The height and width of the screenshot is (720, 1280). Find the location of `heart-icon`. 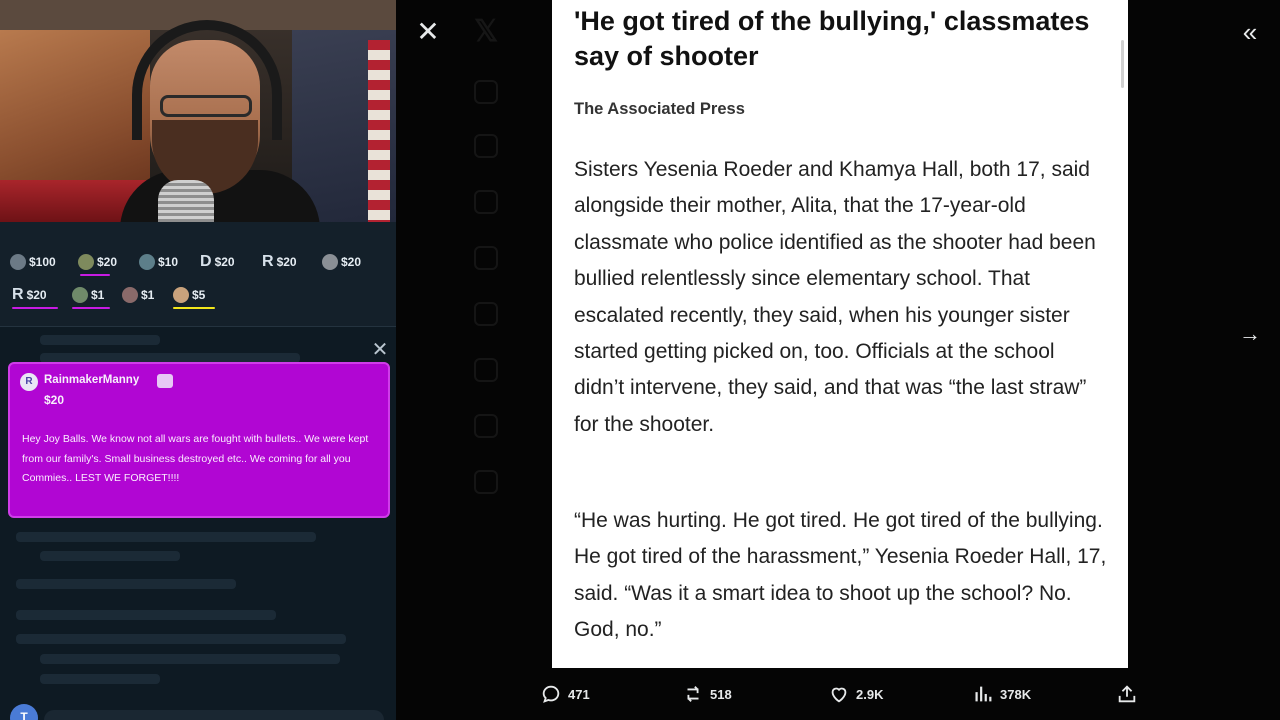

heart-icon is located at coordinates (839, 695).